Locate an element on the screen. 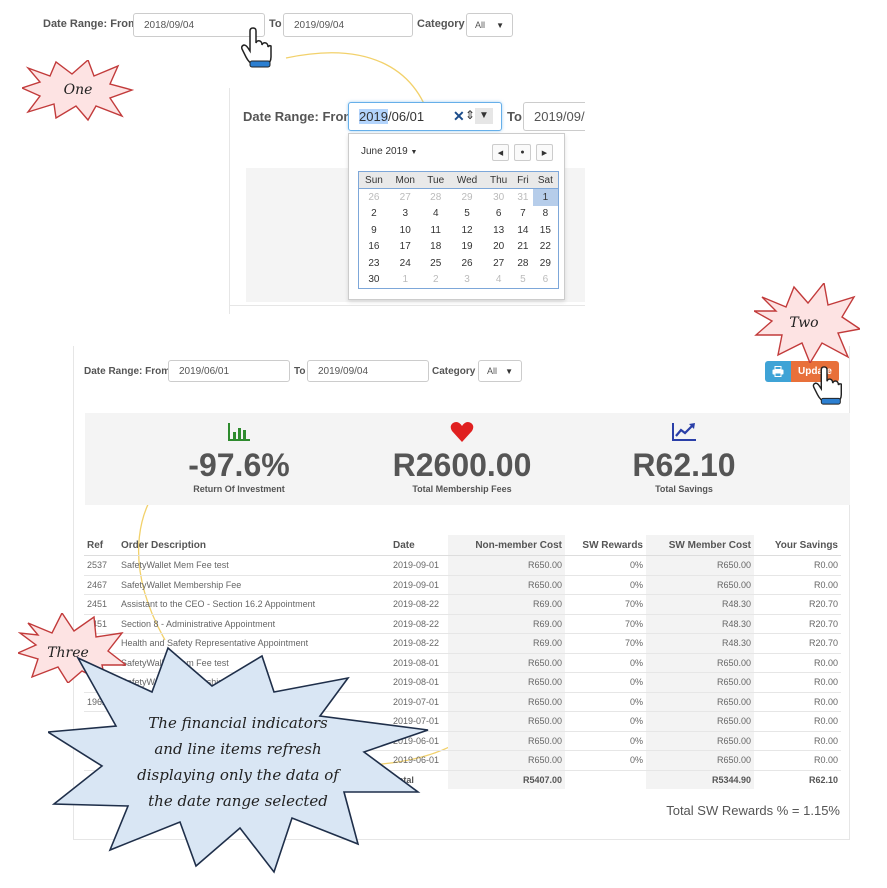  calendar-day: 1 is located at coordinates (405, 280).